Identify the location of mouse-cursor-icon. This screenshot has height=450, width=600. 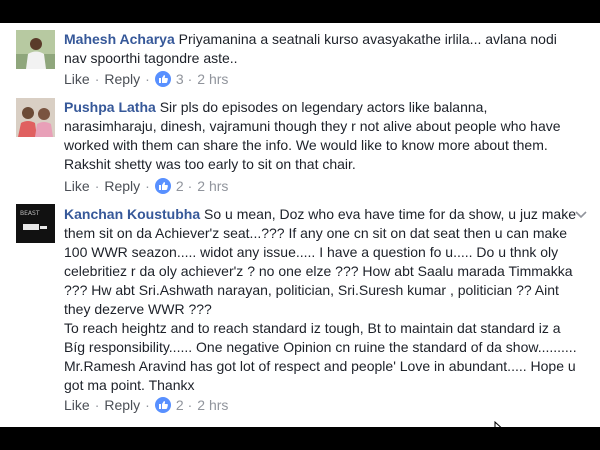
(498, 424).